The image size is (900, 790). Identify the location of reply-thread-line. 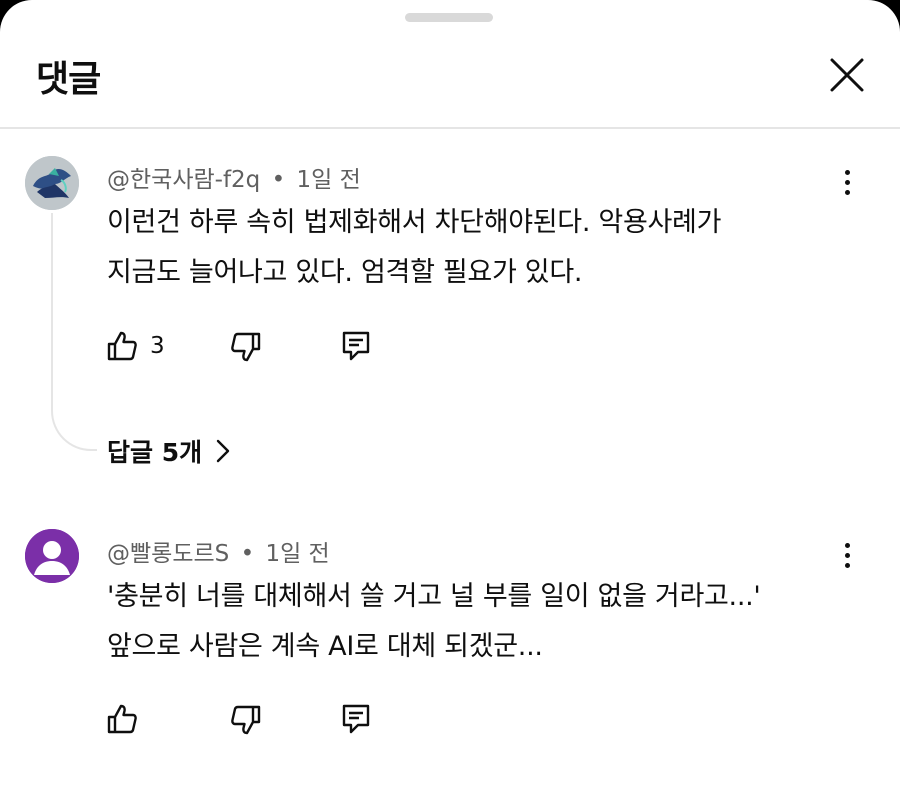
(74, 332).